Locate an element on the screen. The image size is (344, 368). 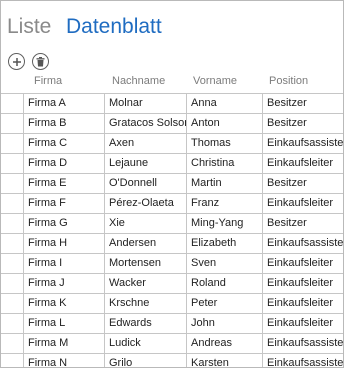
cell-firma: Firma G is located at coordinates (63, 223).